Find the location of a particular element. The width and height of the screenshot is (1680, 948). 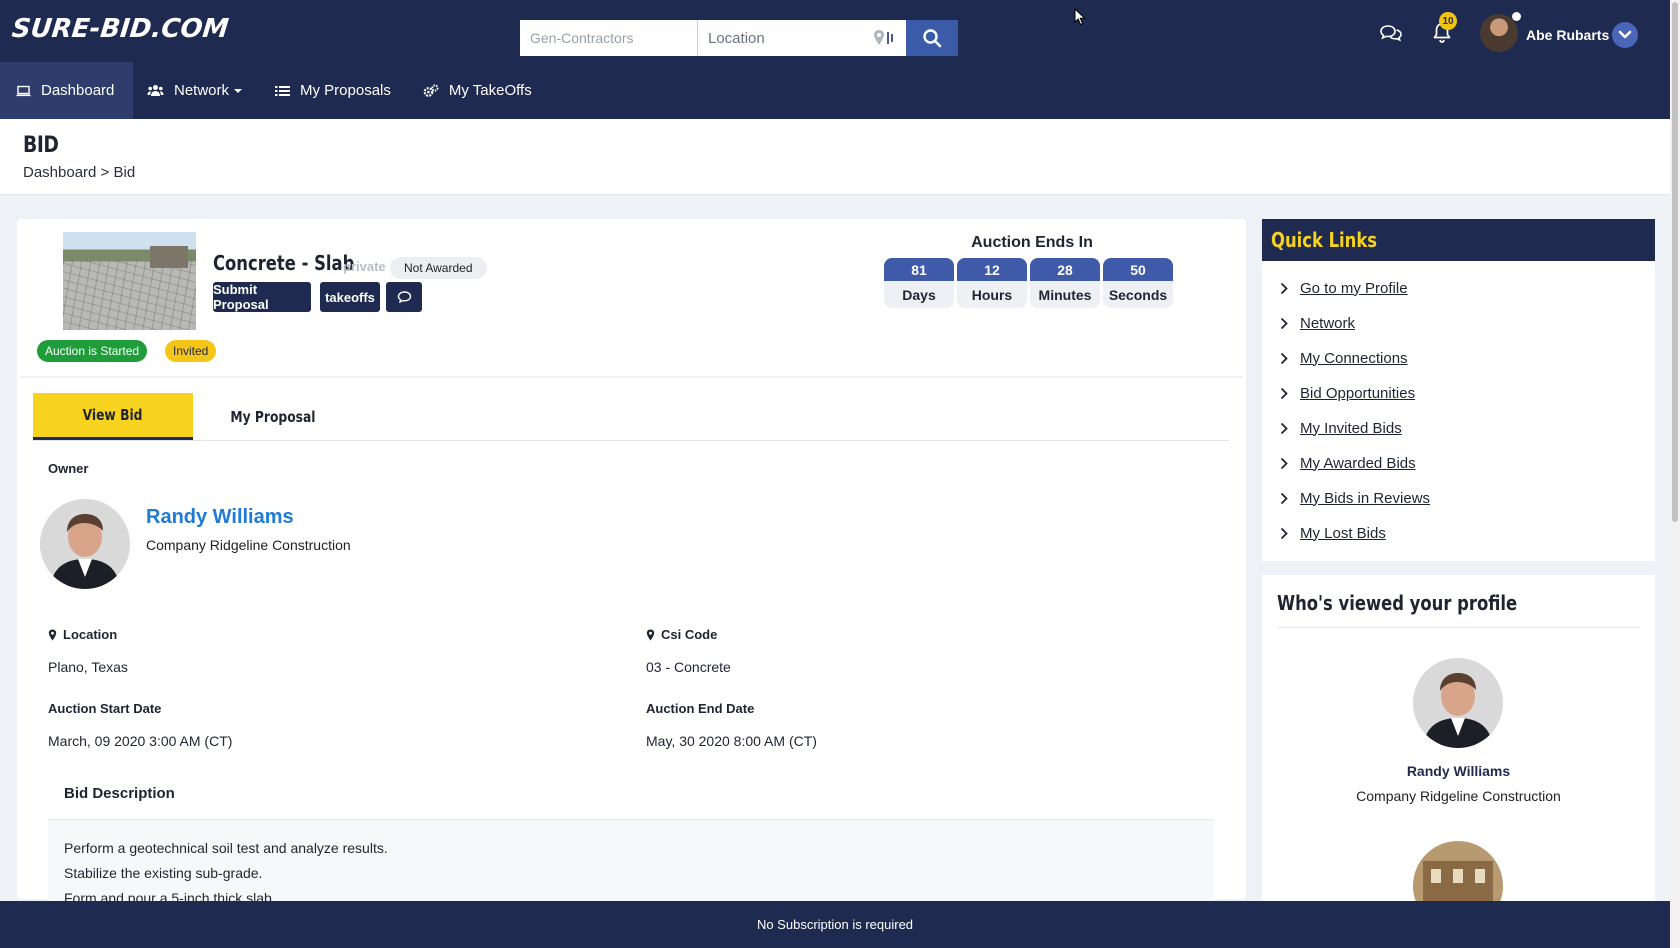

tab-my-proposal-label: My Proposal is located at coordinates (273, 416).